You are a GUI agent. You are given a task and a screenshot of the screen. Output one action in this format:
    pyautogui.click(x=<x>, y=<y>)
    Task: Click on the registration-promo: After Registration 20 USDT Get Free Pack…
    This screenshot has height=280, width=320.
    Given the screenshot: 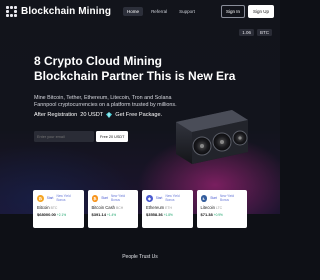 What is the action you would take?
    pyautogui.click(x=98, y=115)
    